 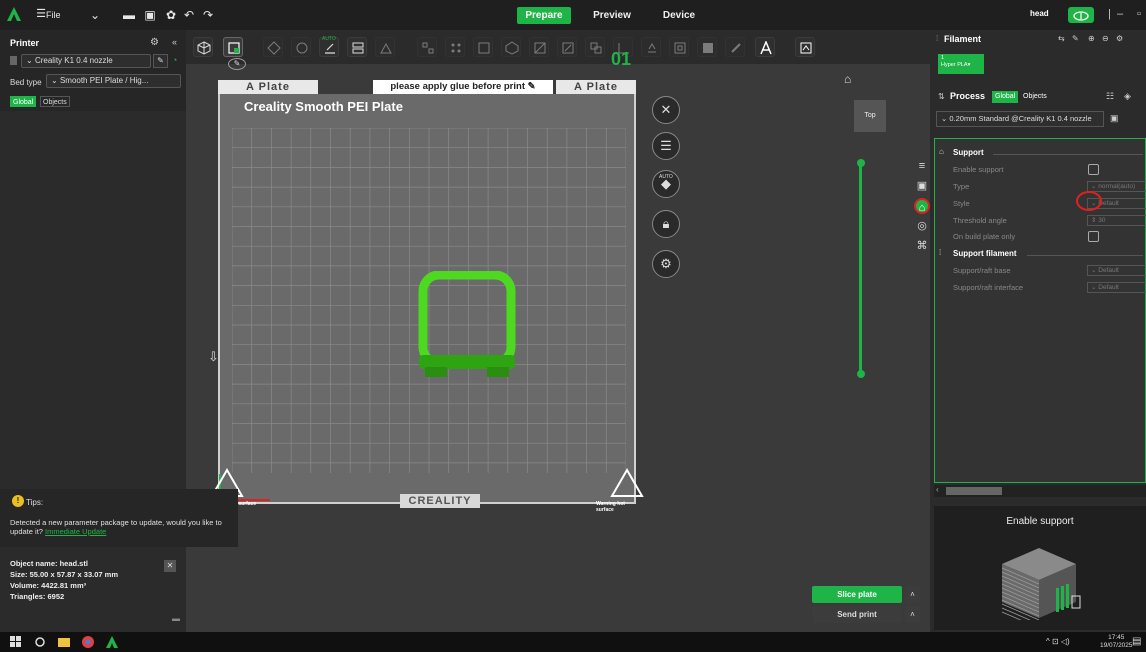 What do you see at coordinates (1114, 118) in the screenshot?
I see `save-preset-icon: ▣` at bounding box center [1114, 118].